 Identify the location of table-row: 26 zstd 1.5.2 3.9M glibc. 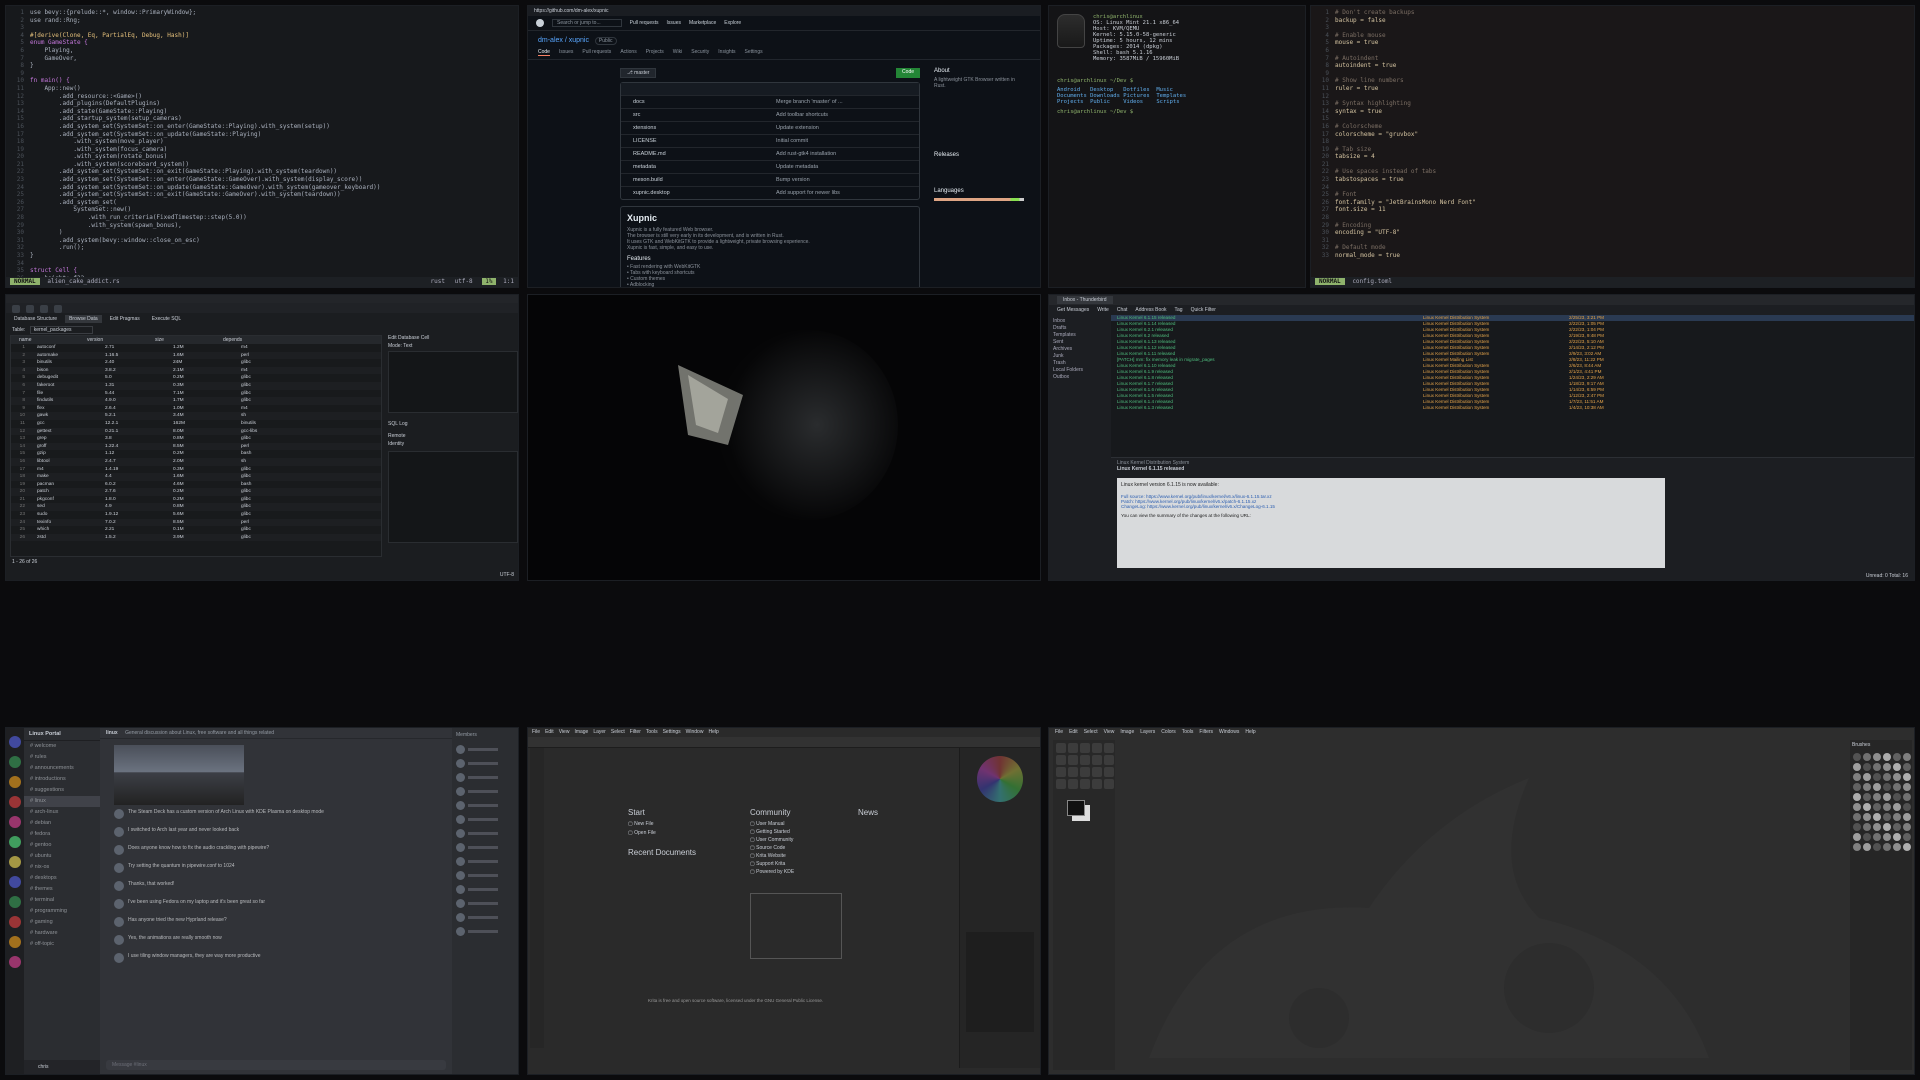
(196, 537).